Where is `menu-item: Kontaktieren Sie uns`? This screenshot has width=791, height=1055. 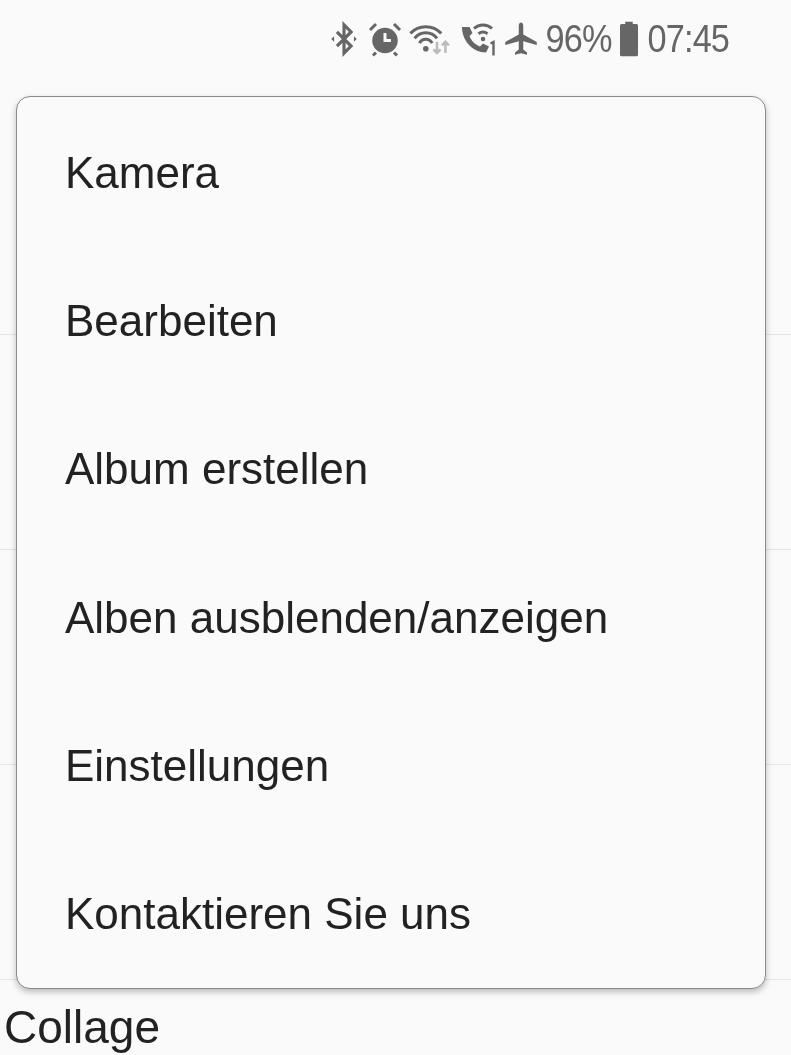
menu-item: Kontaktieren Sie uns is located at coordinates (391, 914).